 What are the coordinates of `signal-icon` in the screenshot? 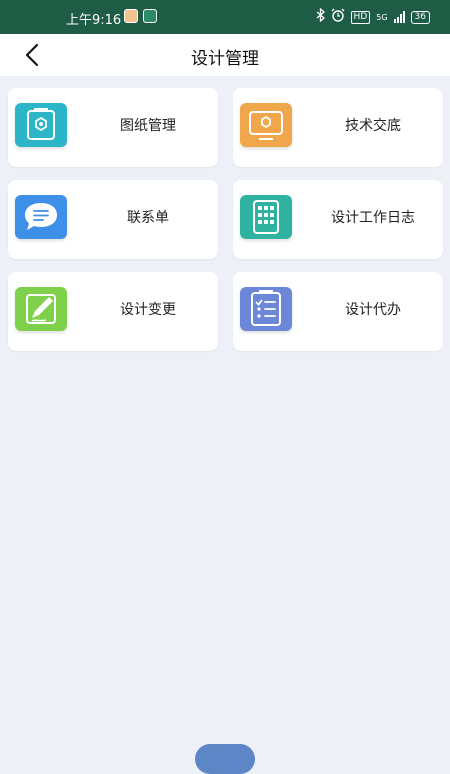 It's located at (399, 17).